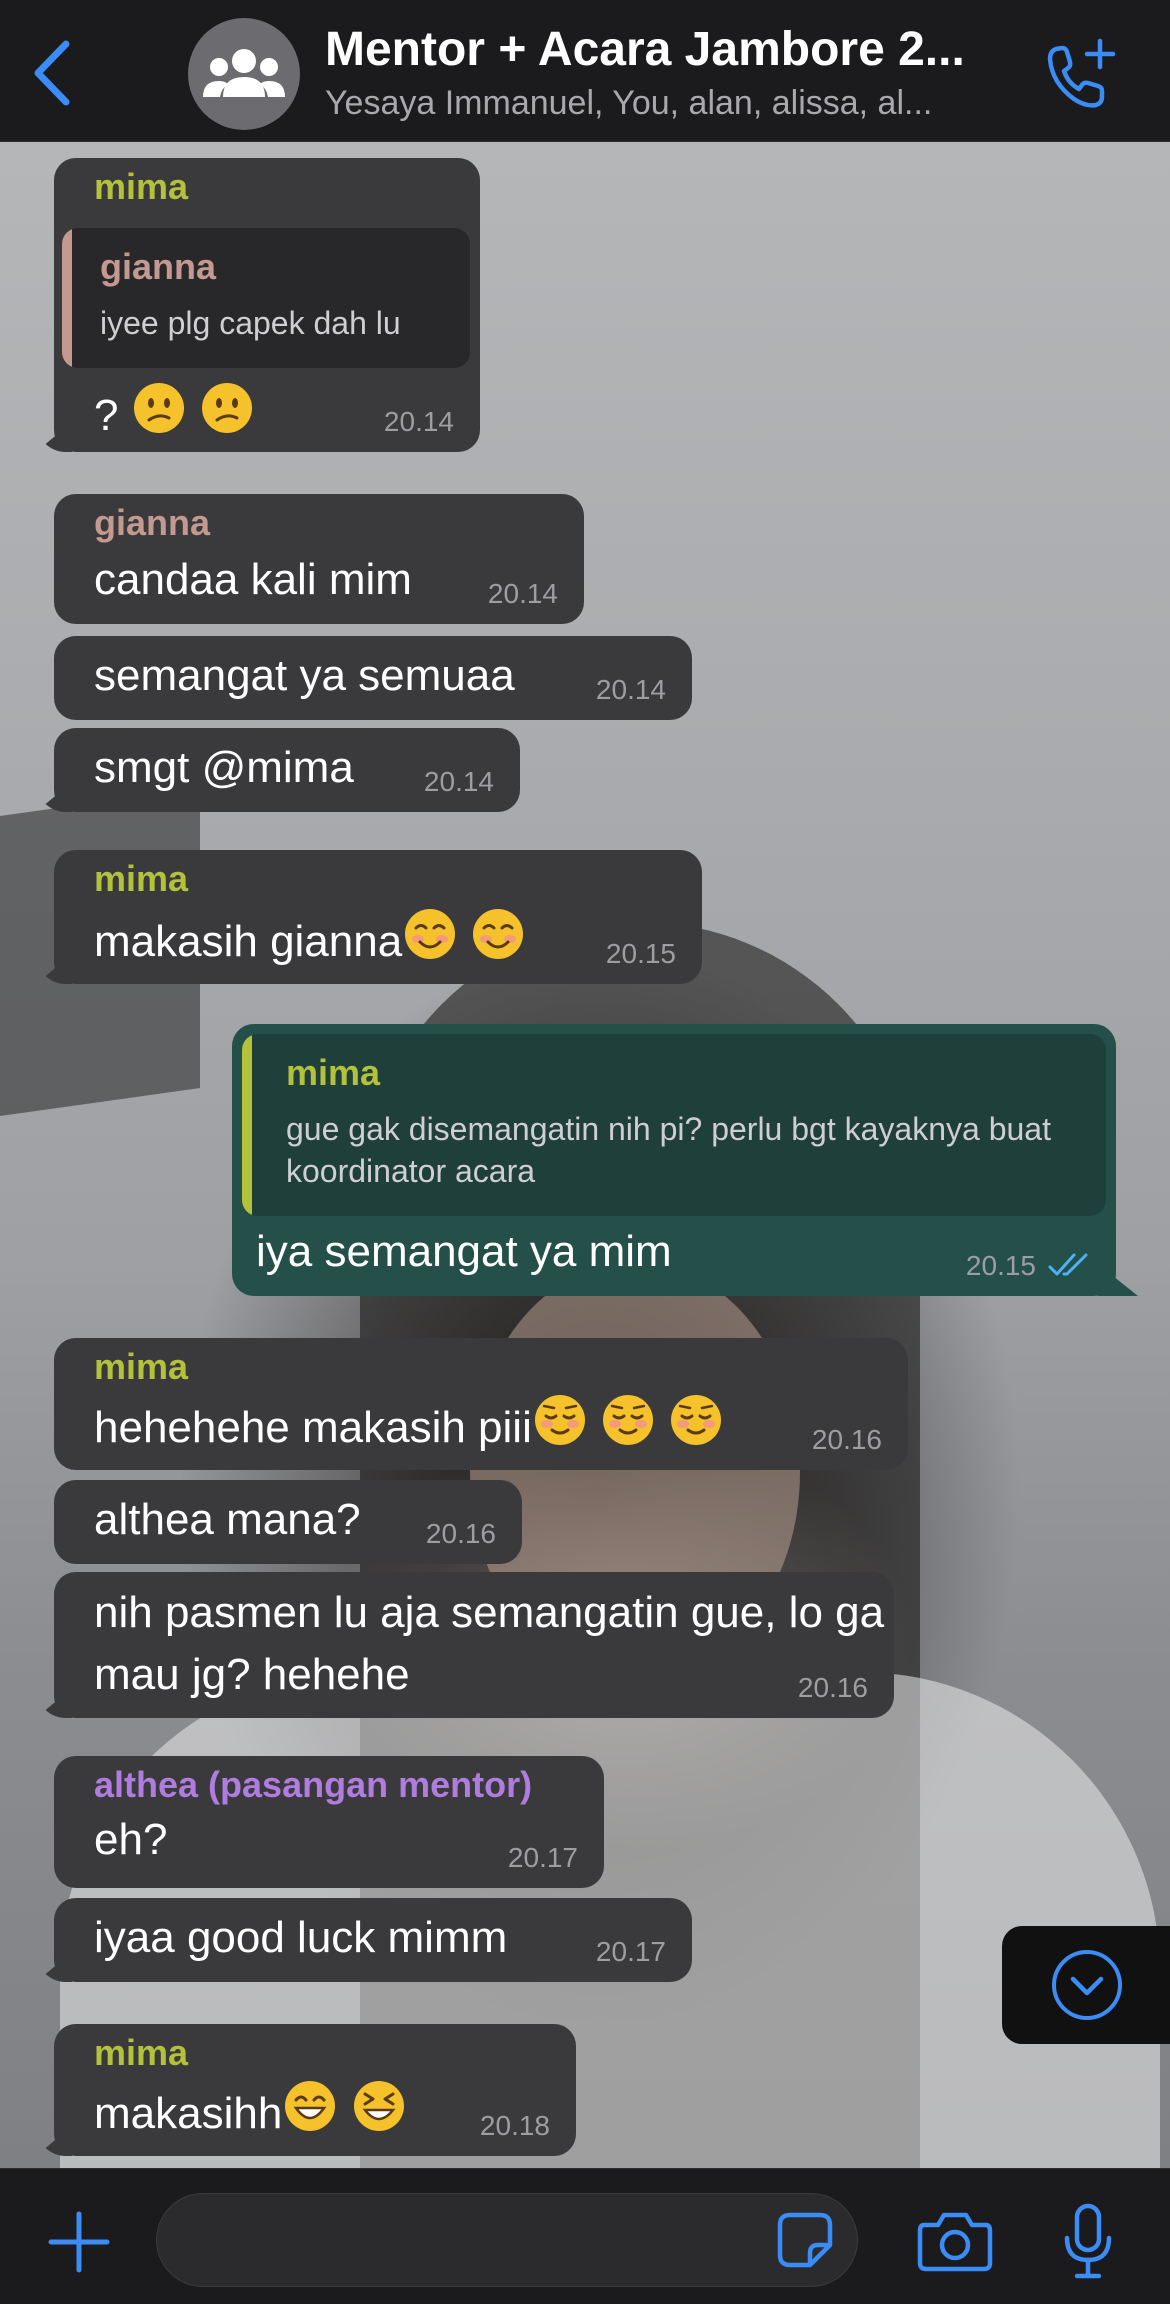 The height and width of the screenshot is (2304, 1170). I want to click on message-text: makasihh, so click(250, 2114).